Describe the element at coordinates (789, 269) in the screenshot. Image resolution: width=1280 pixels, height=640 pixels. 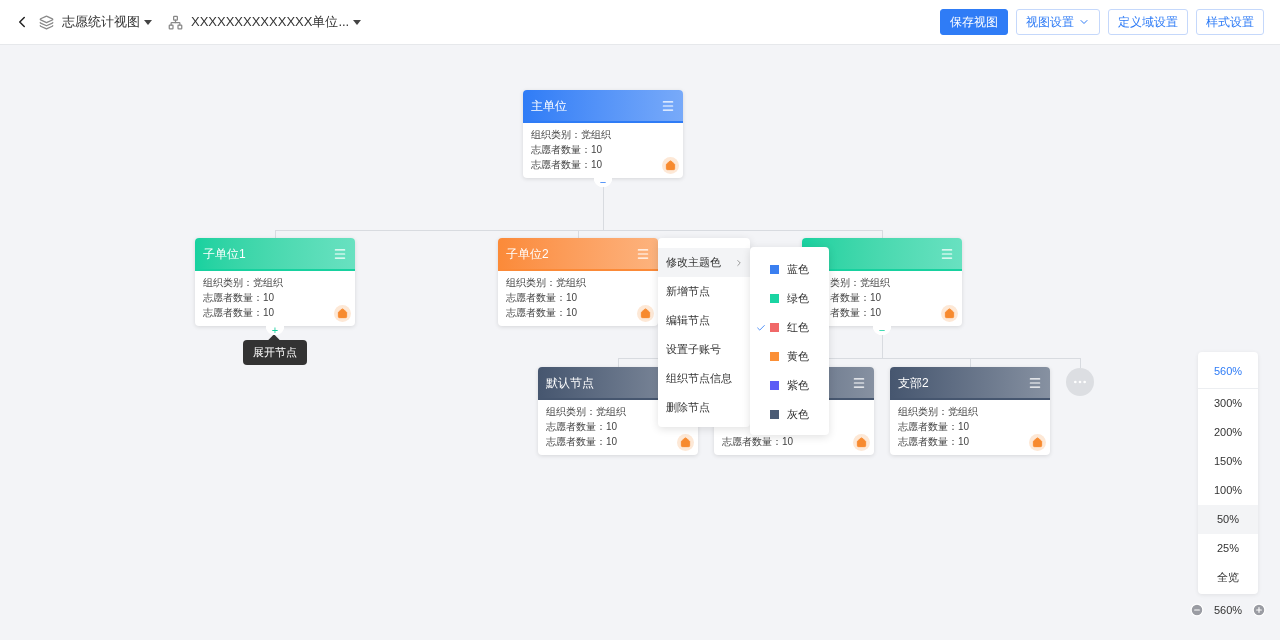
I see `color-option: 蓝色` at that location.